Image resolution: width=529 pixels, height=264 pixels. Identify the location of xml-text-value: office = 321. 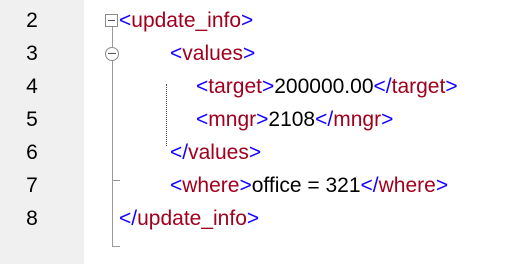
(306, 185).